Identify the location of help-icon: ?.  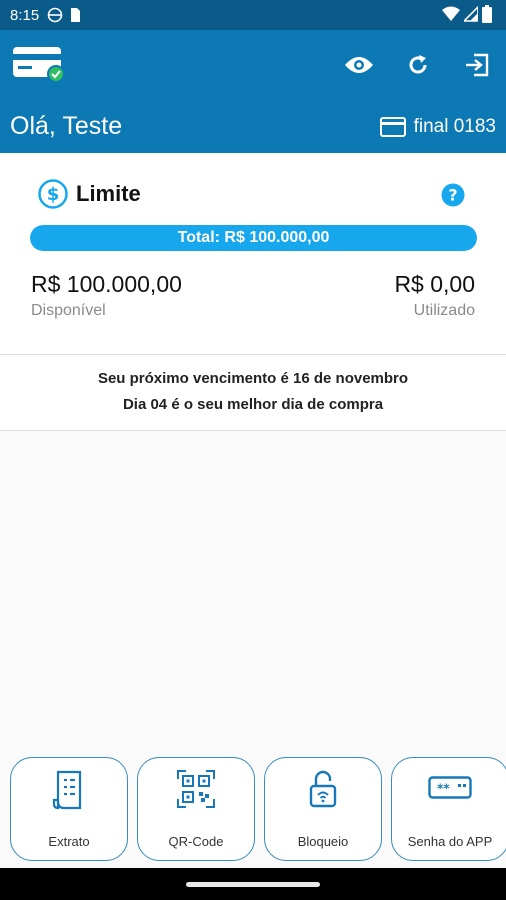
(453, 195).